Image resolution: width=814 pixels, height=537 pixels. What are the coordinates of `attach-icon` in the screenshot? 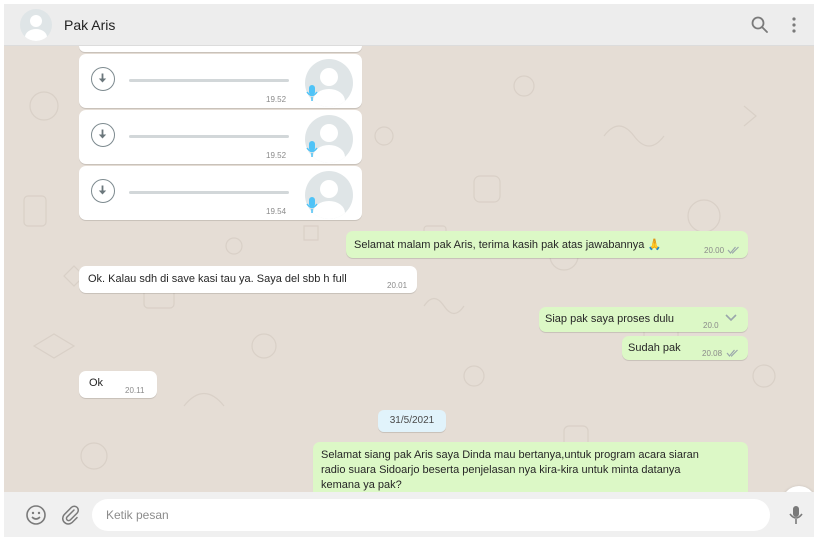 It's located at (70, 515).